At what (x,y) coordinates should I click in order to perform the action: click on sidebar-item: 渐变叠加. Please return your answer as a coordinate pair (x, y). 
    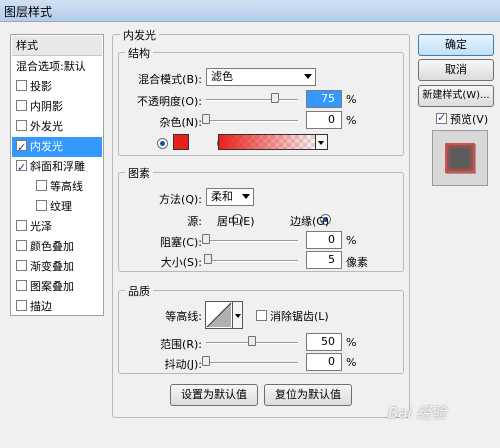
    Looking at the image, I should click on (57, 267).